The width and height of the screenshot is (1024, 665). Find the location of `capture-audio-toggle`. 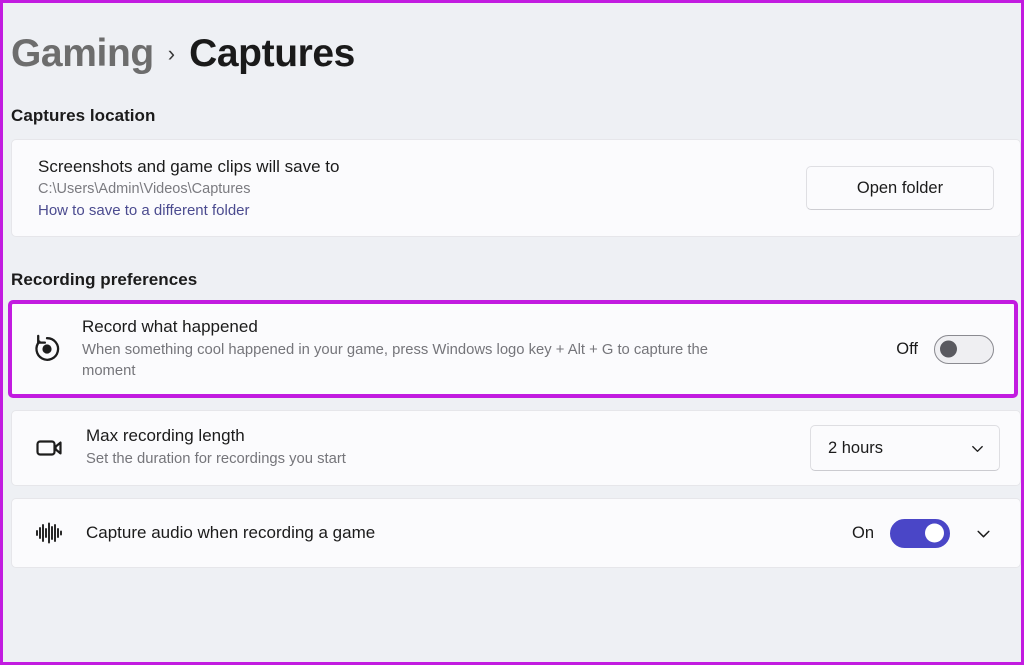

capture-audio-toggle is located at coordinates (920, 533).